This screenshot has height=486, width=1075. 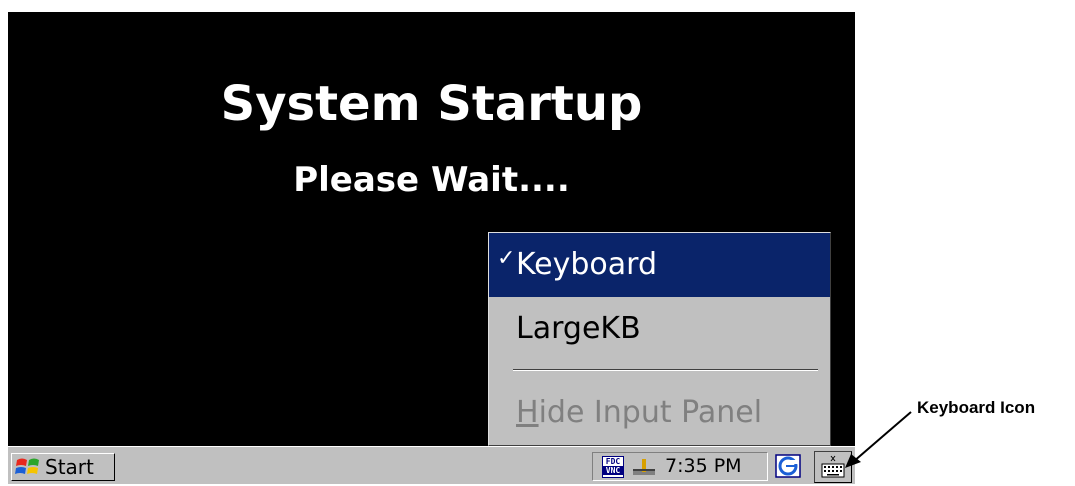 What do you see at coordinates (431, 465) in the screenshot?
I see `taskbar: Start FDC VNC 7:35 PM` at bounding box center [431, 465].